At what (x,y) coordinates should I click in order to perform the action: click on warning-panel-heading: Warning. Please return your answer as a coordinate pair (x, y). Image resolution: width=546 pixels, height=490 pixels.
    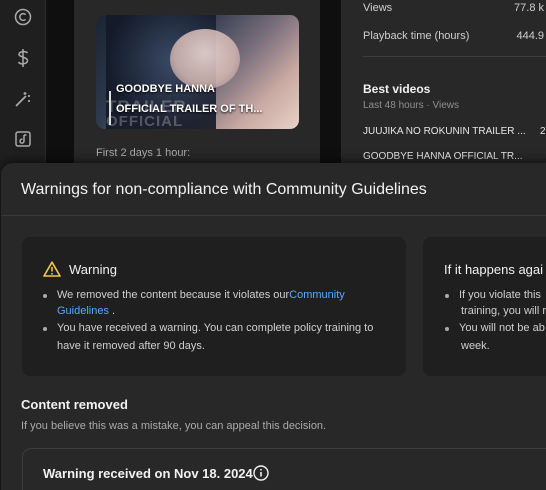
    Looking at the image, I should click on (93, 269).